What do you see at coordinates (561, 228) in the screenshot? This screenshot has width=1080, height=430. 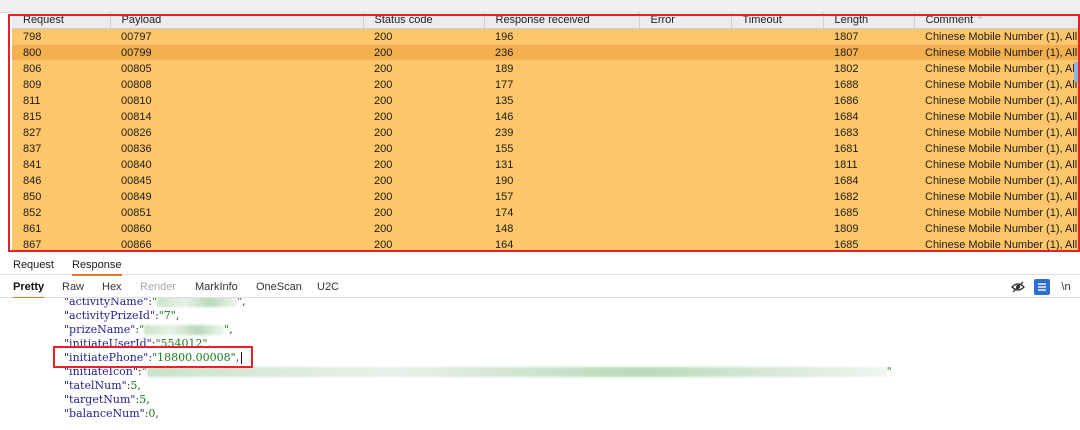 I see `cell-received: 148` at bounding box center [561, 228].